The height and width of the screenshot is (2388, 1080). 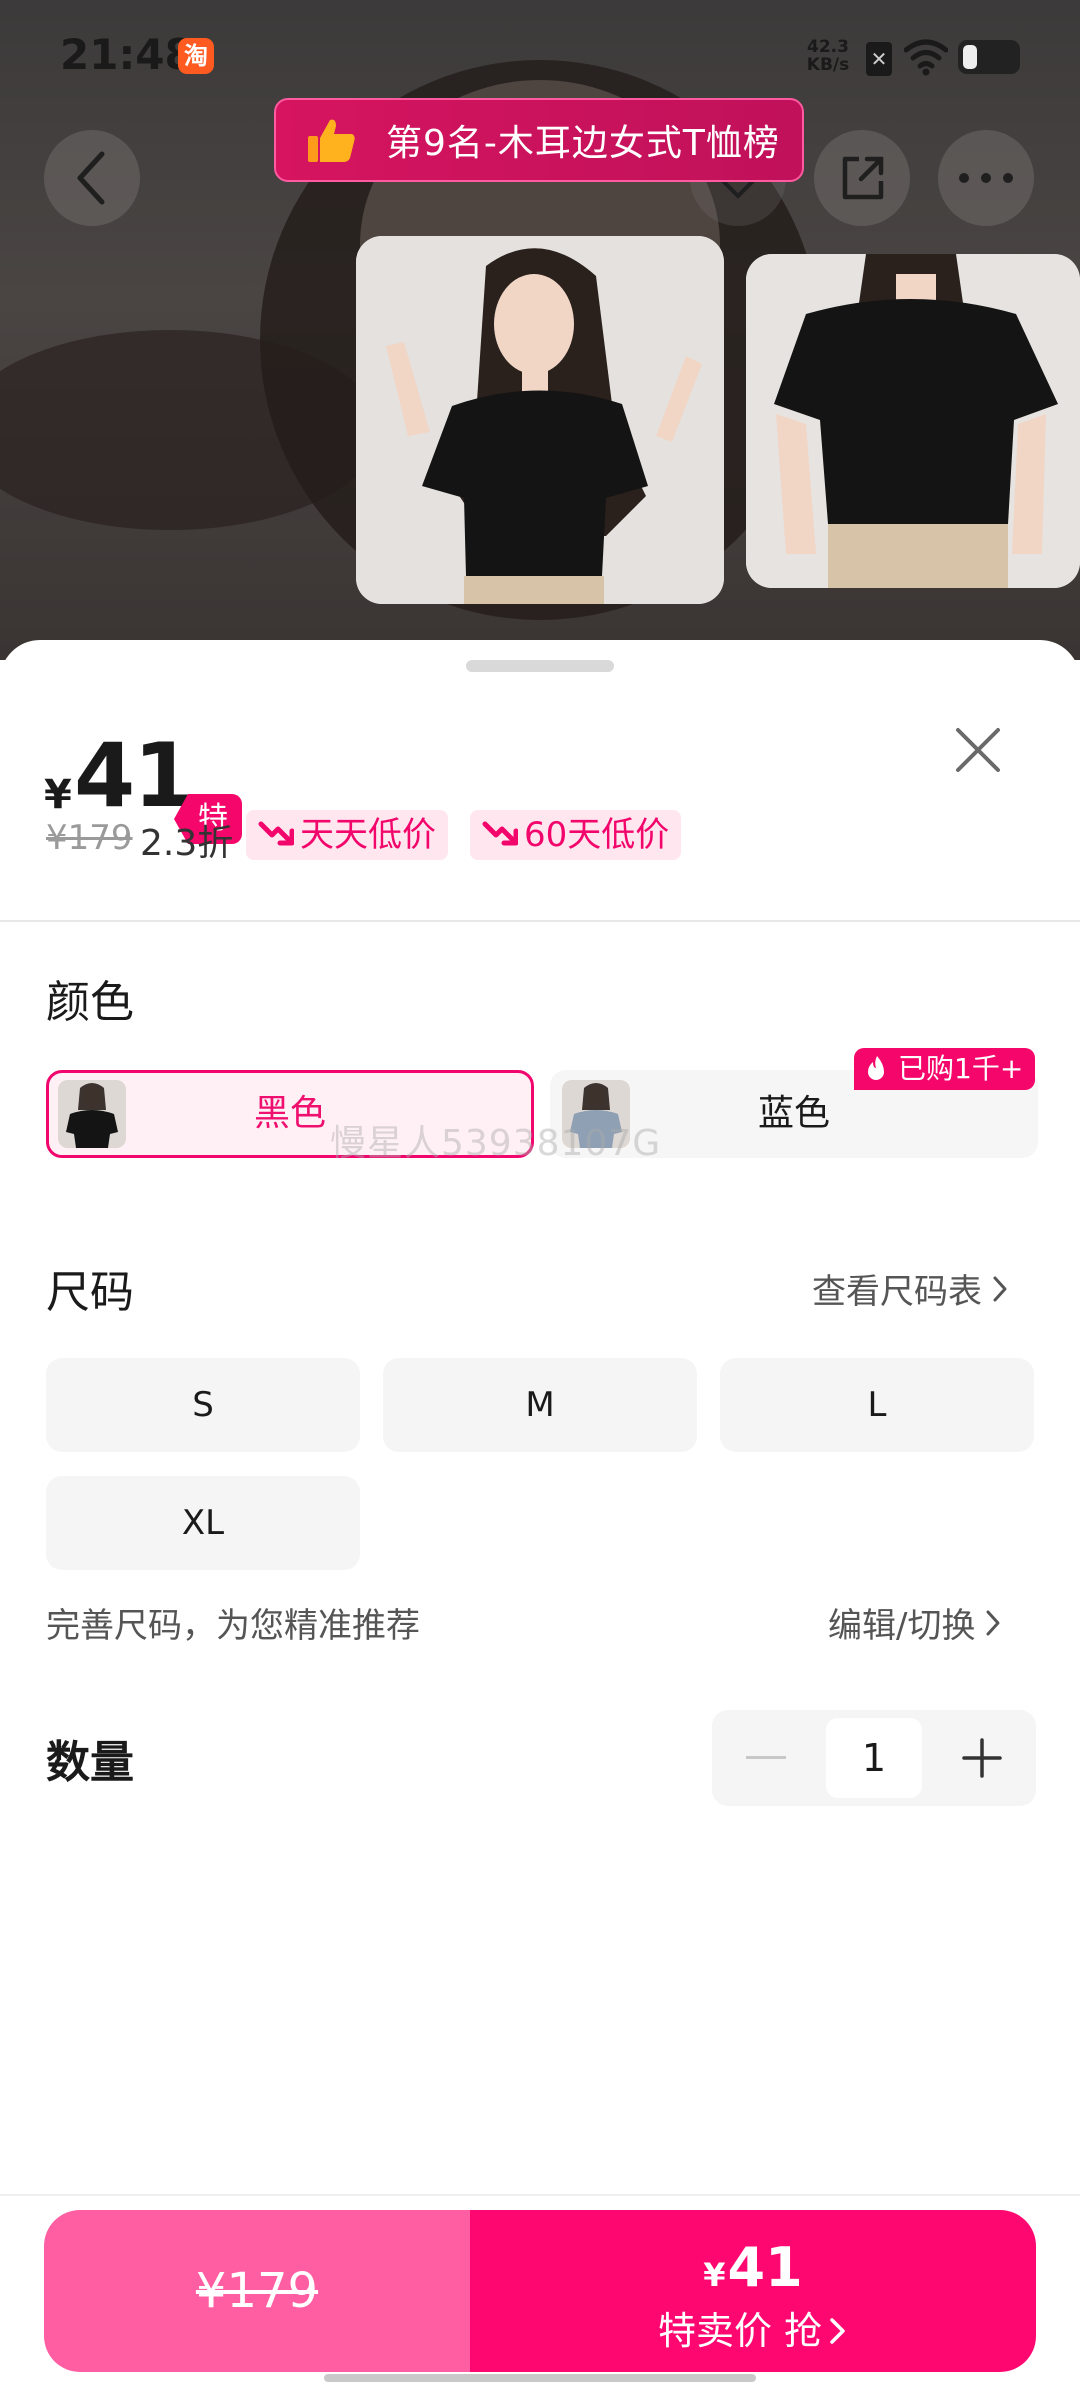 What do you see at coordinates (368, 835) in the screenshot?
I see `daily-low-price-text: 天天低价` at bounding box center [368, 835].